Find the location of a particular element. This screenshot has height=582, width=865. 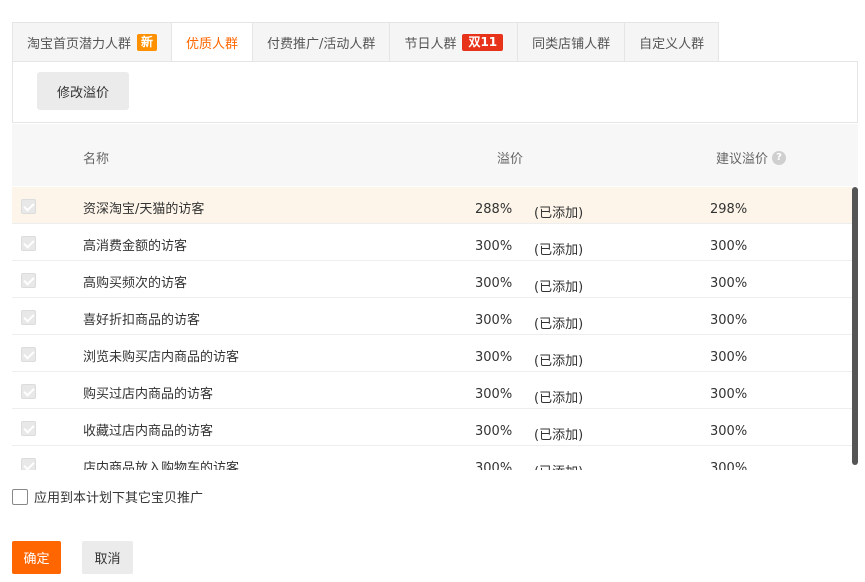

row-name: 店内商品放入购物车的访客 is located at coordinates (161, 465).